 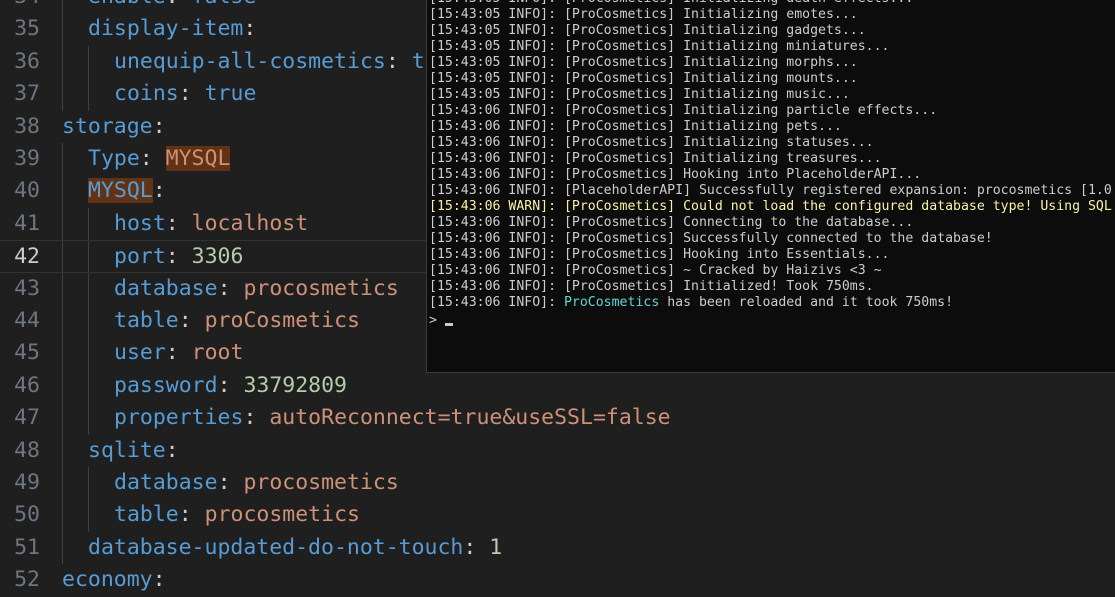 I want to click on yaml-key: coins, so click(x=146, y=94).